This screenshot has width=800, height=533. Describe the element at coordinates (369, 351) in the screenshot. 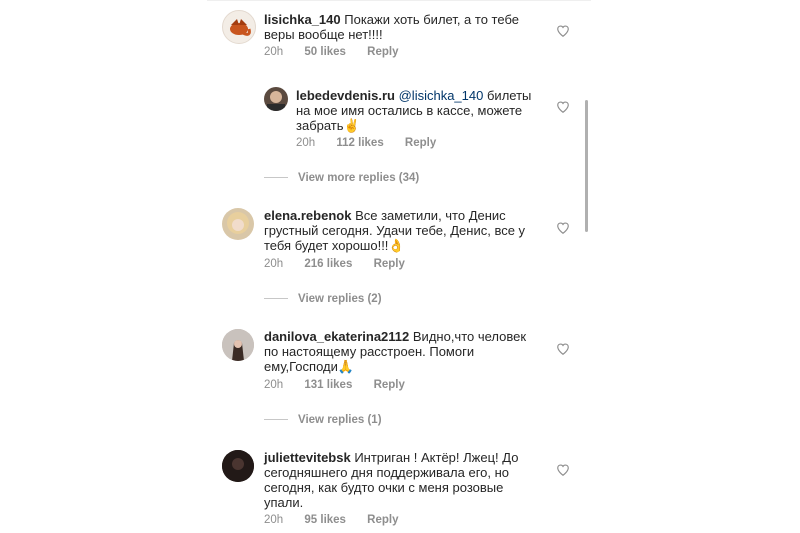

I see `comment-body-line2: по настоящему расстроен. Помоги` at that location.